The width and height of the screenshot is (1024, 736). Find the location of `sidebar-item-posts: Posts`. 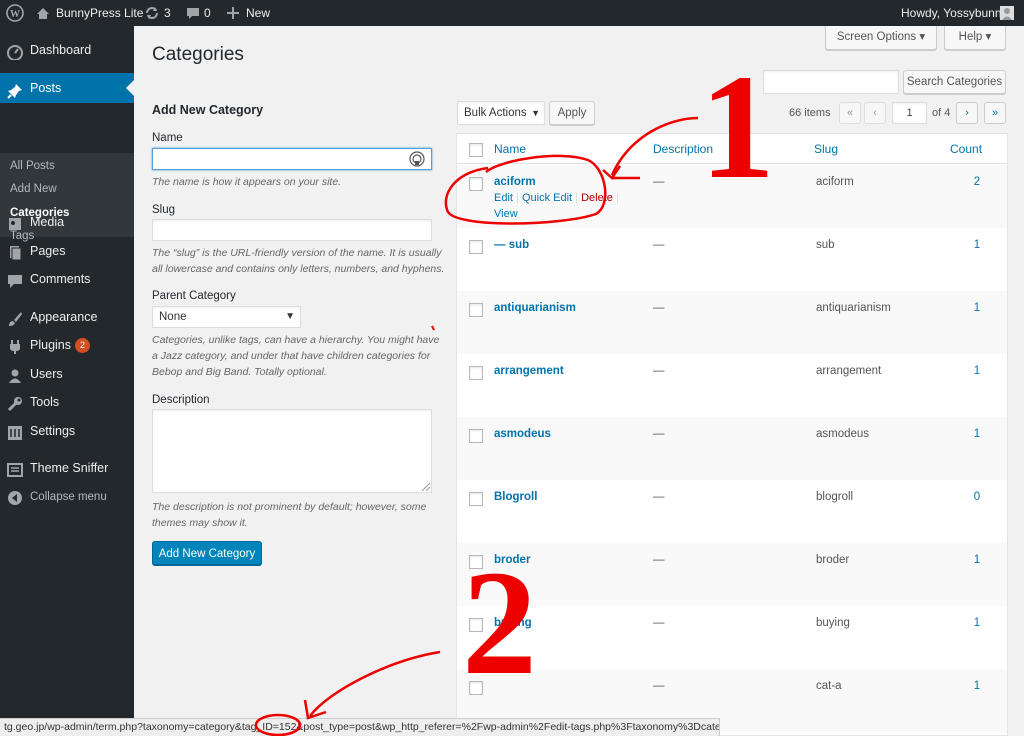

sidebar-item-posts: Posts is located at coordinates (67, 88).